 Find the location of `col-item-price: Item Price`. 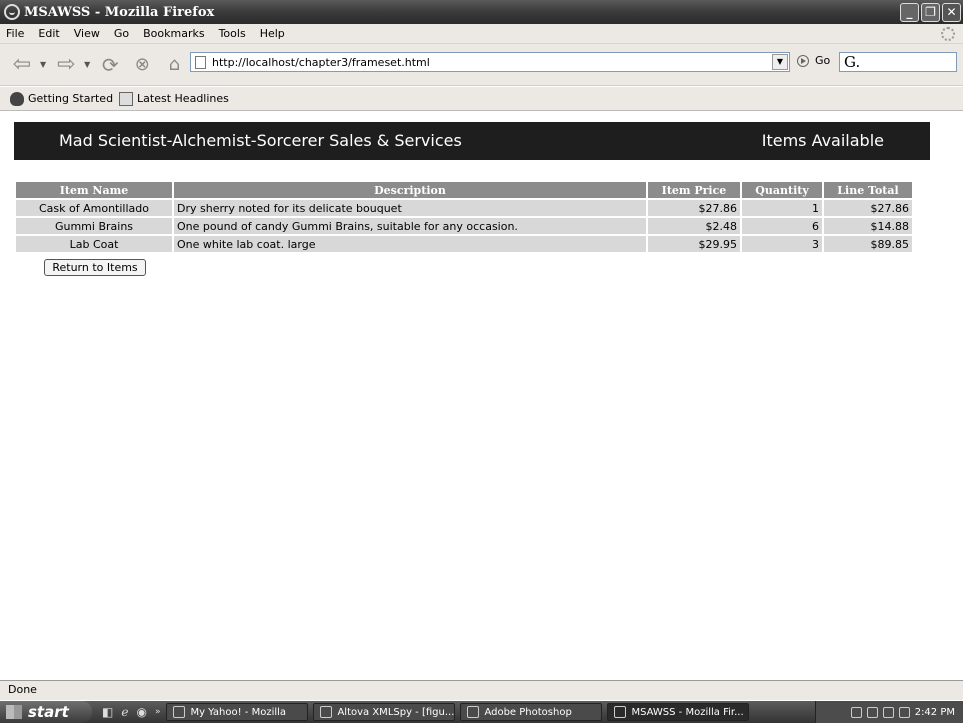

col-item-price: Item Price is located at coordinates (694, 190).